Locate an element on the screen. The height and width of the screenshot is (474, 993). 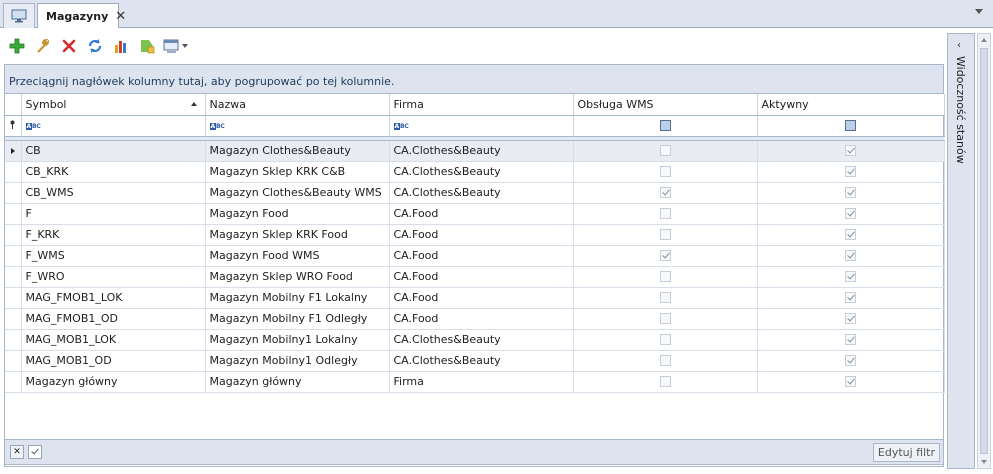
cell-symbol: MAG_FMOB1_OD is located at coordinates (113, 319).